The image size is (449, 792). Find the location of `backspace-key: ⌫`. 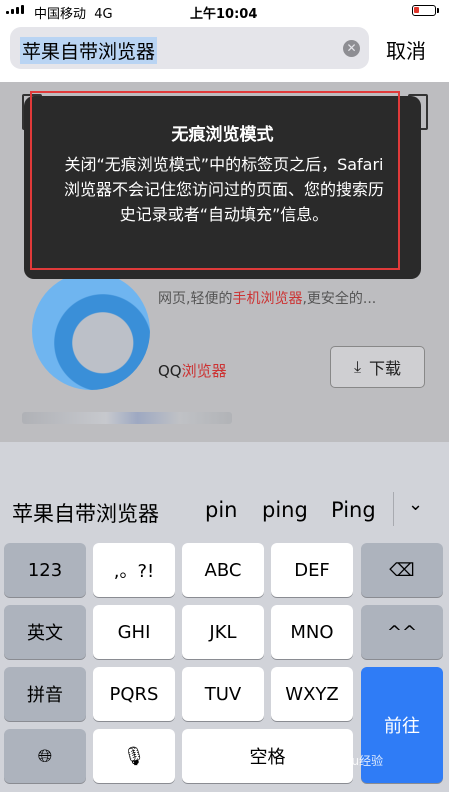

backspace-key: ⌫ is located at coordinates (402, 570).